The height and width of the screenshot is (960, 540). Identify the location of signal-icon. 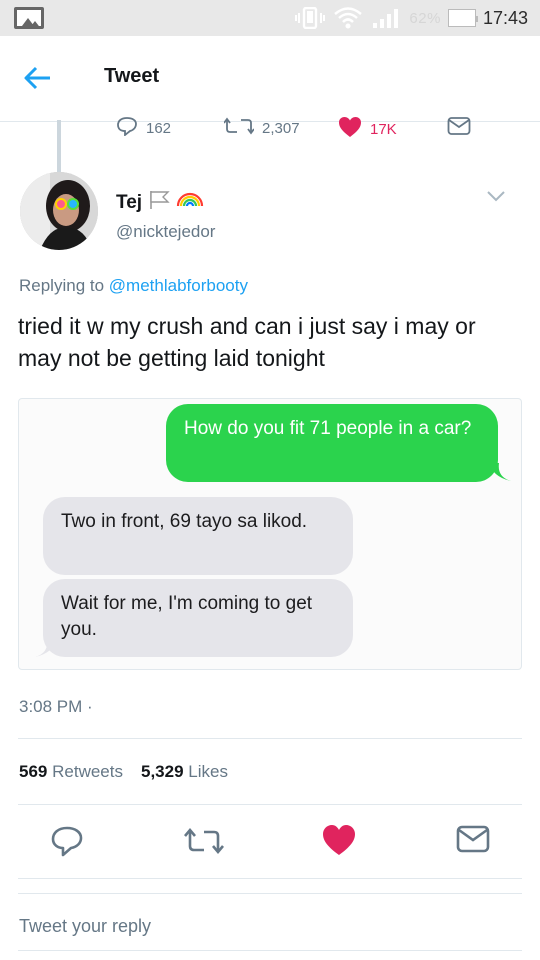
(386, 18).